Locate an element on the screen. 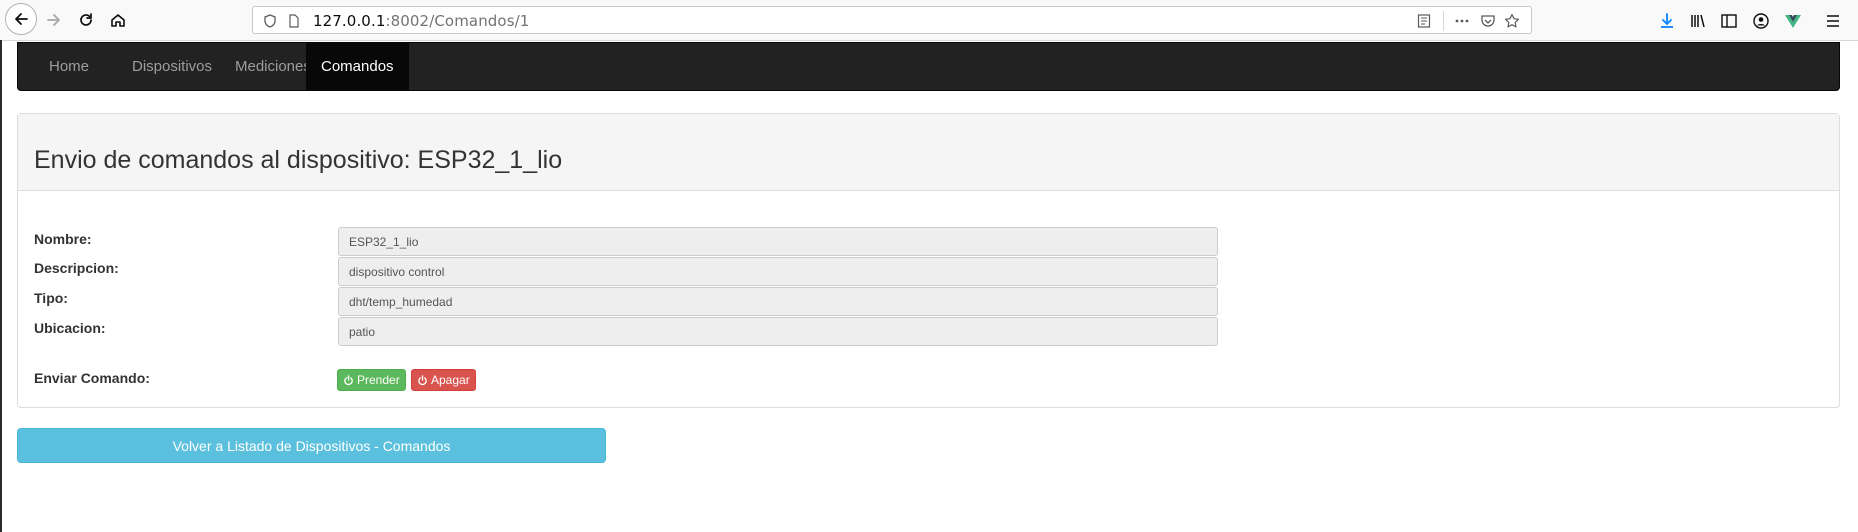 The height and width of the screenshot is (532, 1858). home-icon is located at coordinates (118, 20).